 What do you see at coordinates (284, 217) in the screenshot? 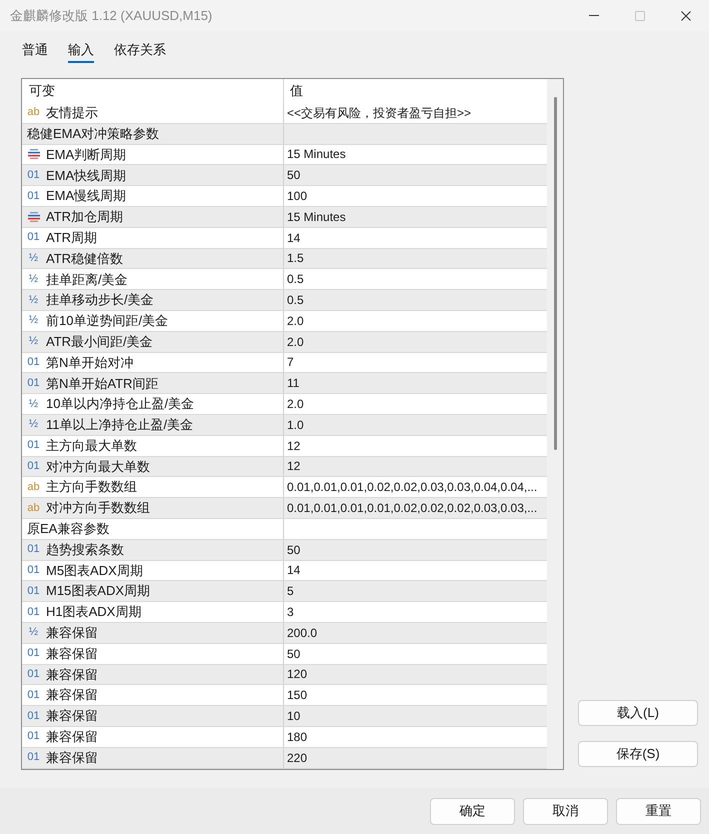
I see `parameter-row: ATR加仓周期 15 Minutes` at bounding box center [284, 217].